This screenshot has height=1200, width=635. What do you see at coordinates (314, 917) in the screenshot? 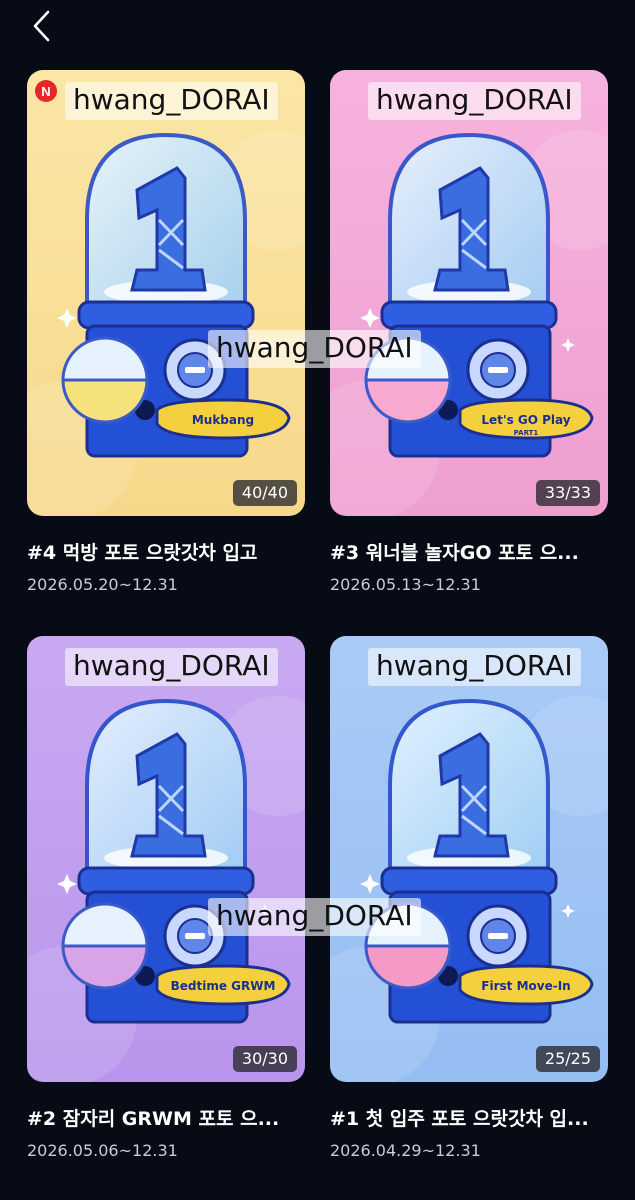
I see `watermark-overlay-bottom: hwang_DORAI` at bounding box center [314, 917].